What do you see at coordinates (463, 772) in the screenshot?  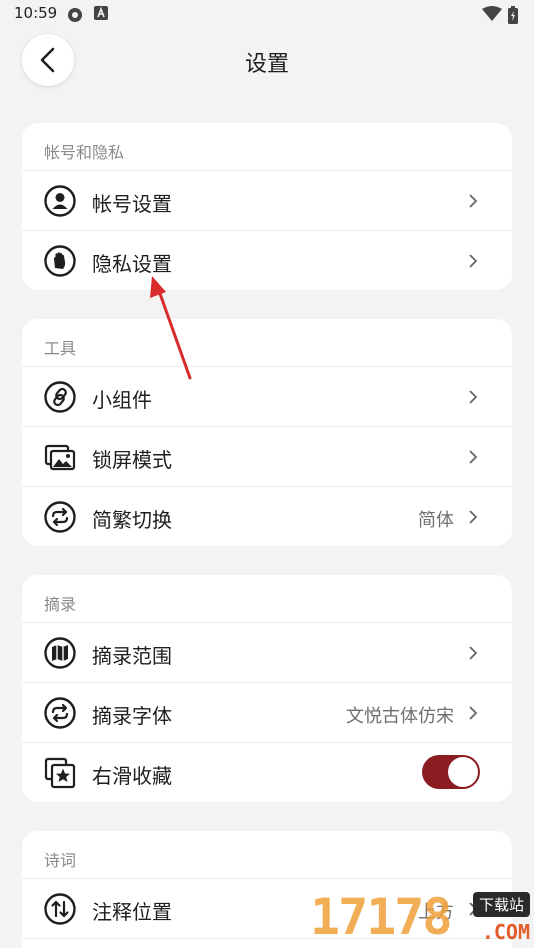 I see `toggle-knob` at bounding box center [463, 772].